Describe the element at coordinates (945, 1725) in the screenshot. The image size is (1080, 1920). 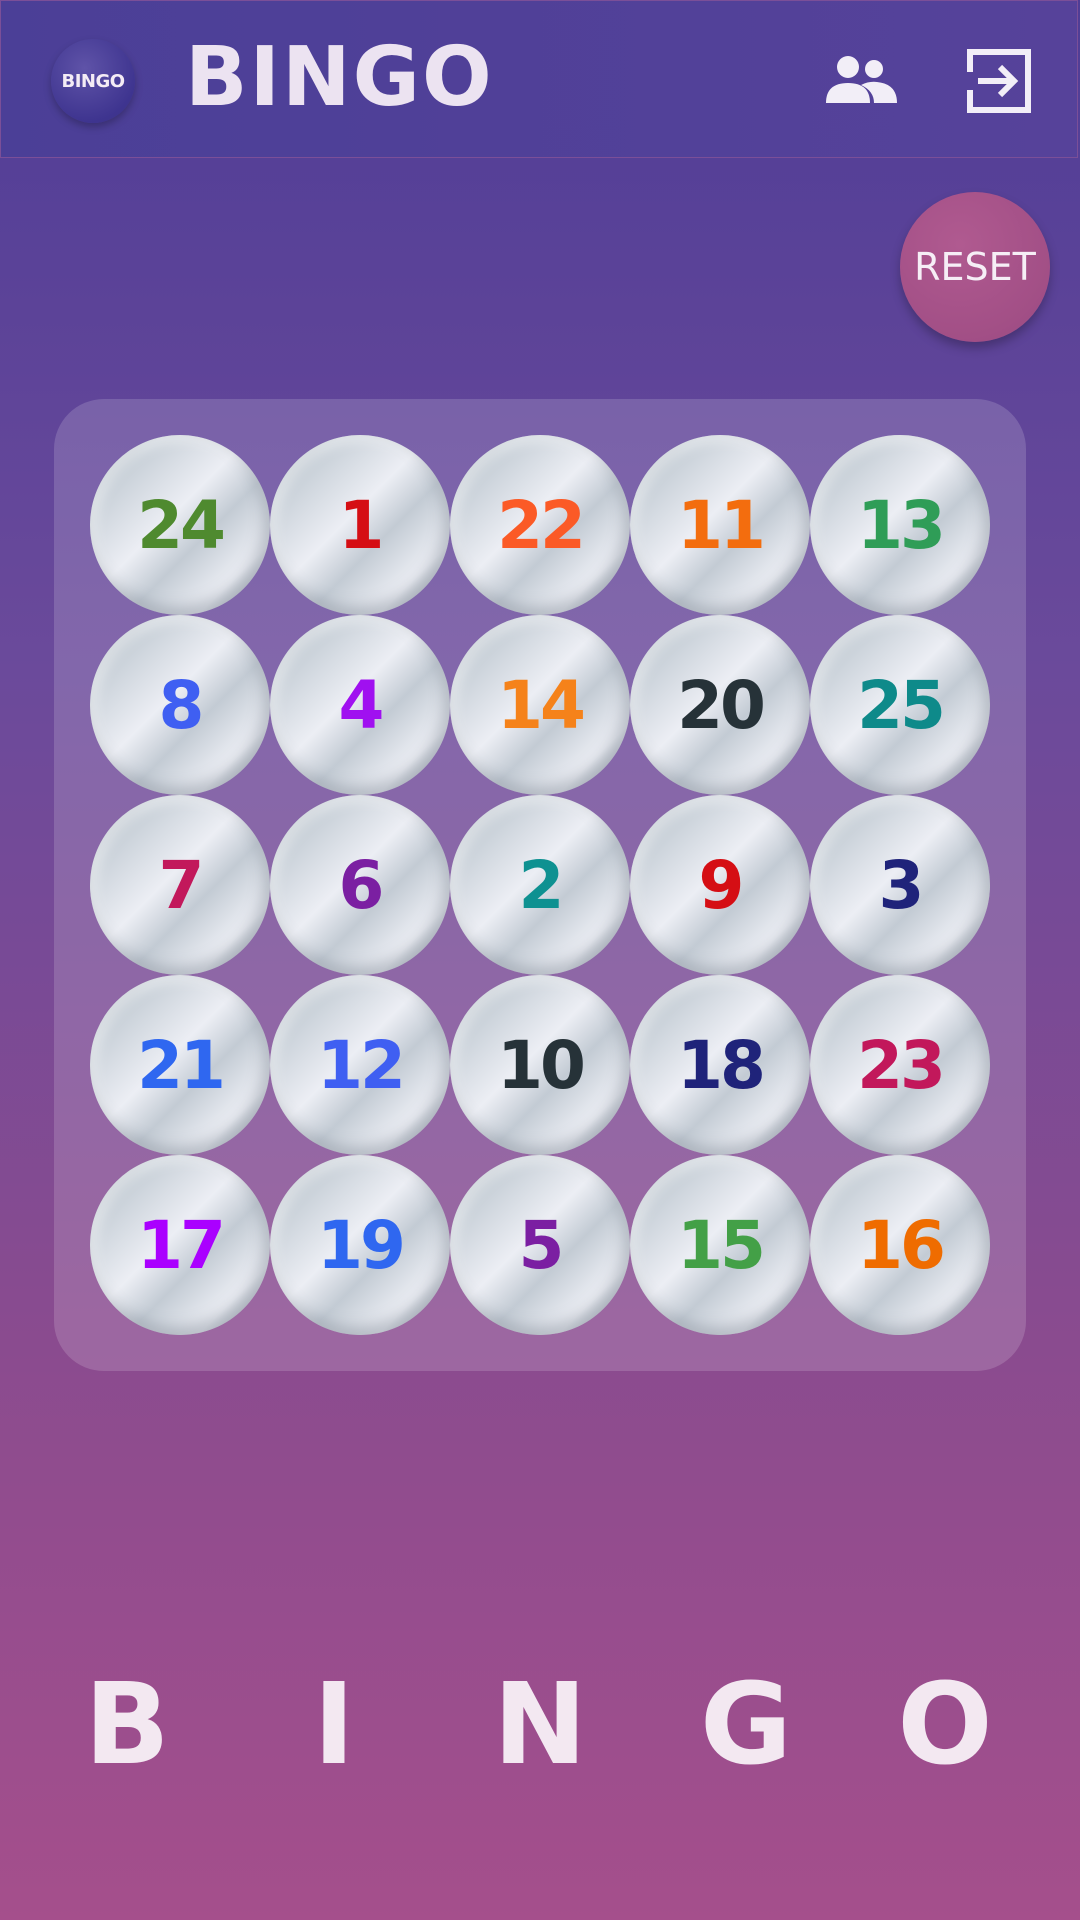
I see `bingo-letter-o: O` at that location.